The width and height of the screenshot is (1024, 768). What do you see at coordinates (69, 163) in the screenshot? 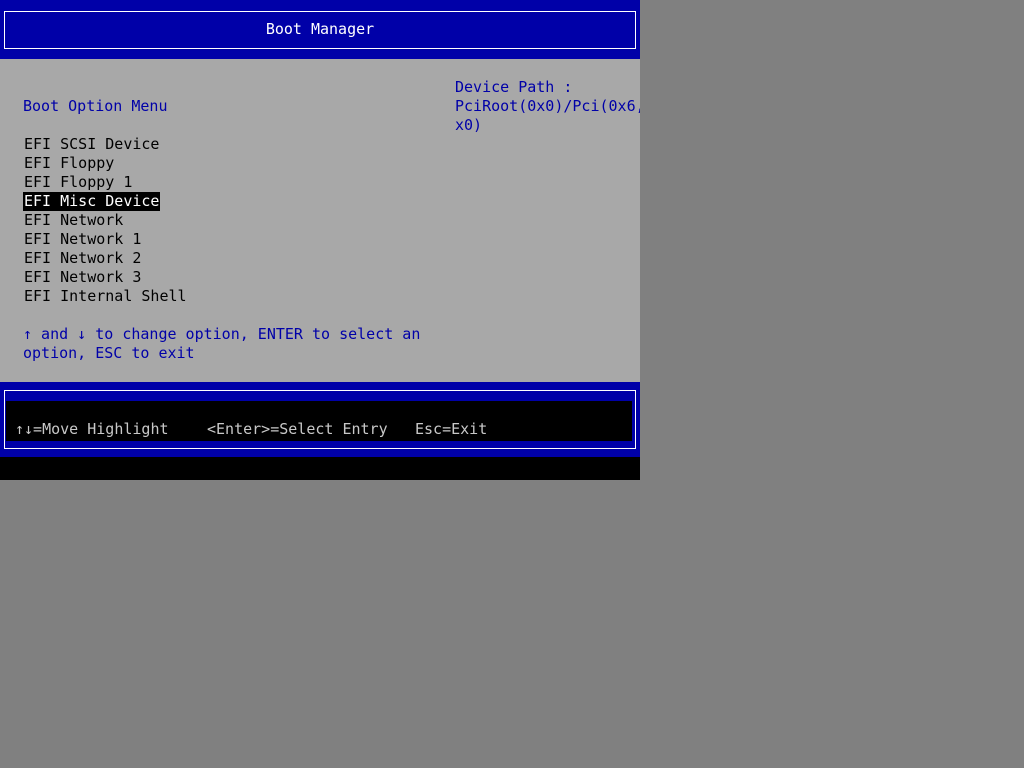
I see `boot-option-floppy: EFI Floppy` at bounding box center [69, 163].